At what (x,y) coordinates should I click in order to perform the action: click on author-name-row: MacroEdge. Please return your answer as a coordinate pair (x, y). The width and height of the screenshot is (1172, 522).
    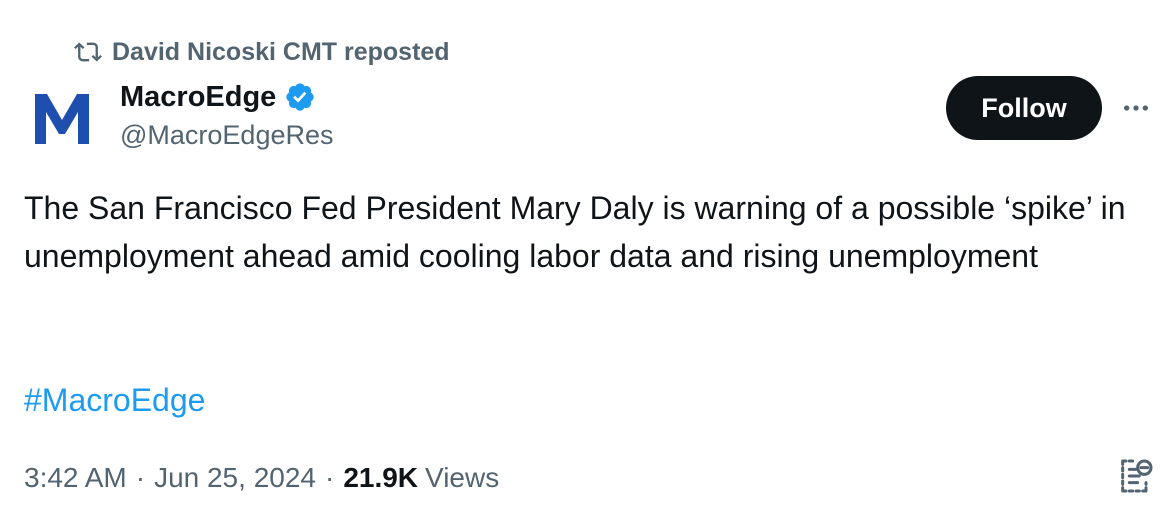
    Looking at the image, I should click on (218, 97).